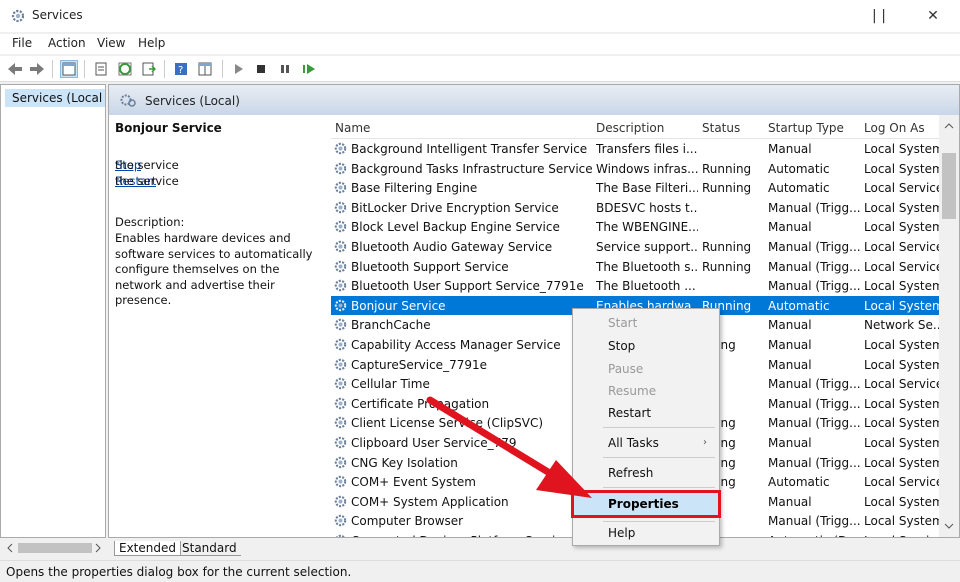 The height and width of the screenshot is (582, 960). I want to click on service-name: Client License Service (ClipSVC), so click(447, 423).